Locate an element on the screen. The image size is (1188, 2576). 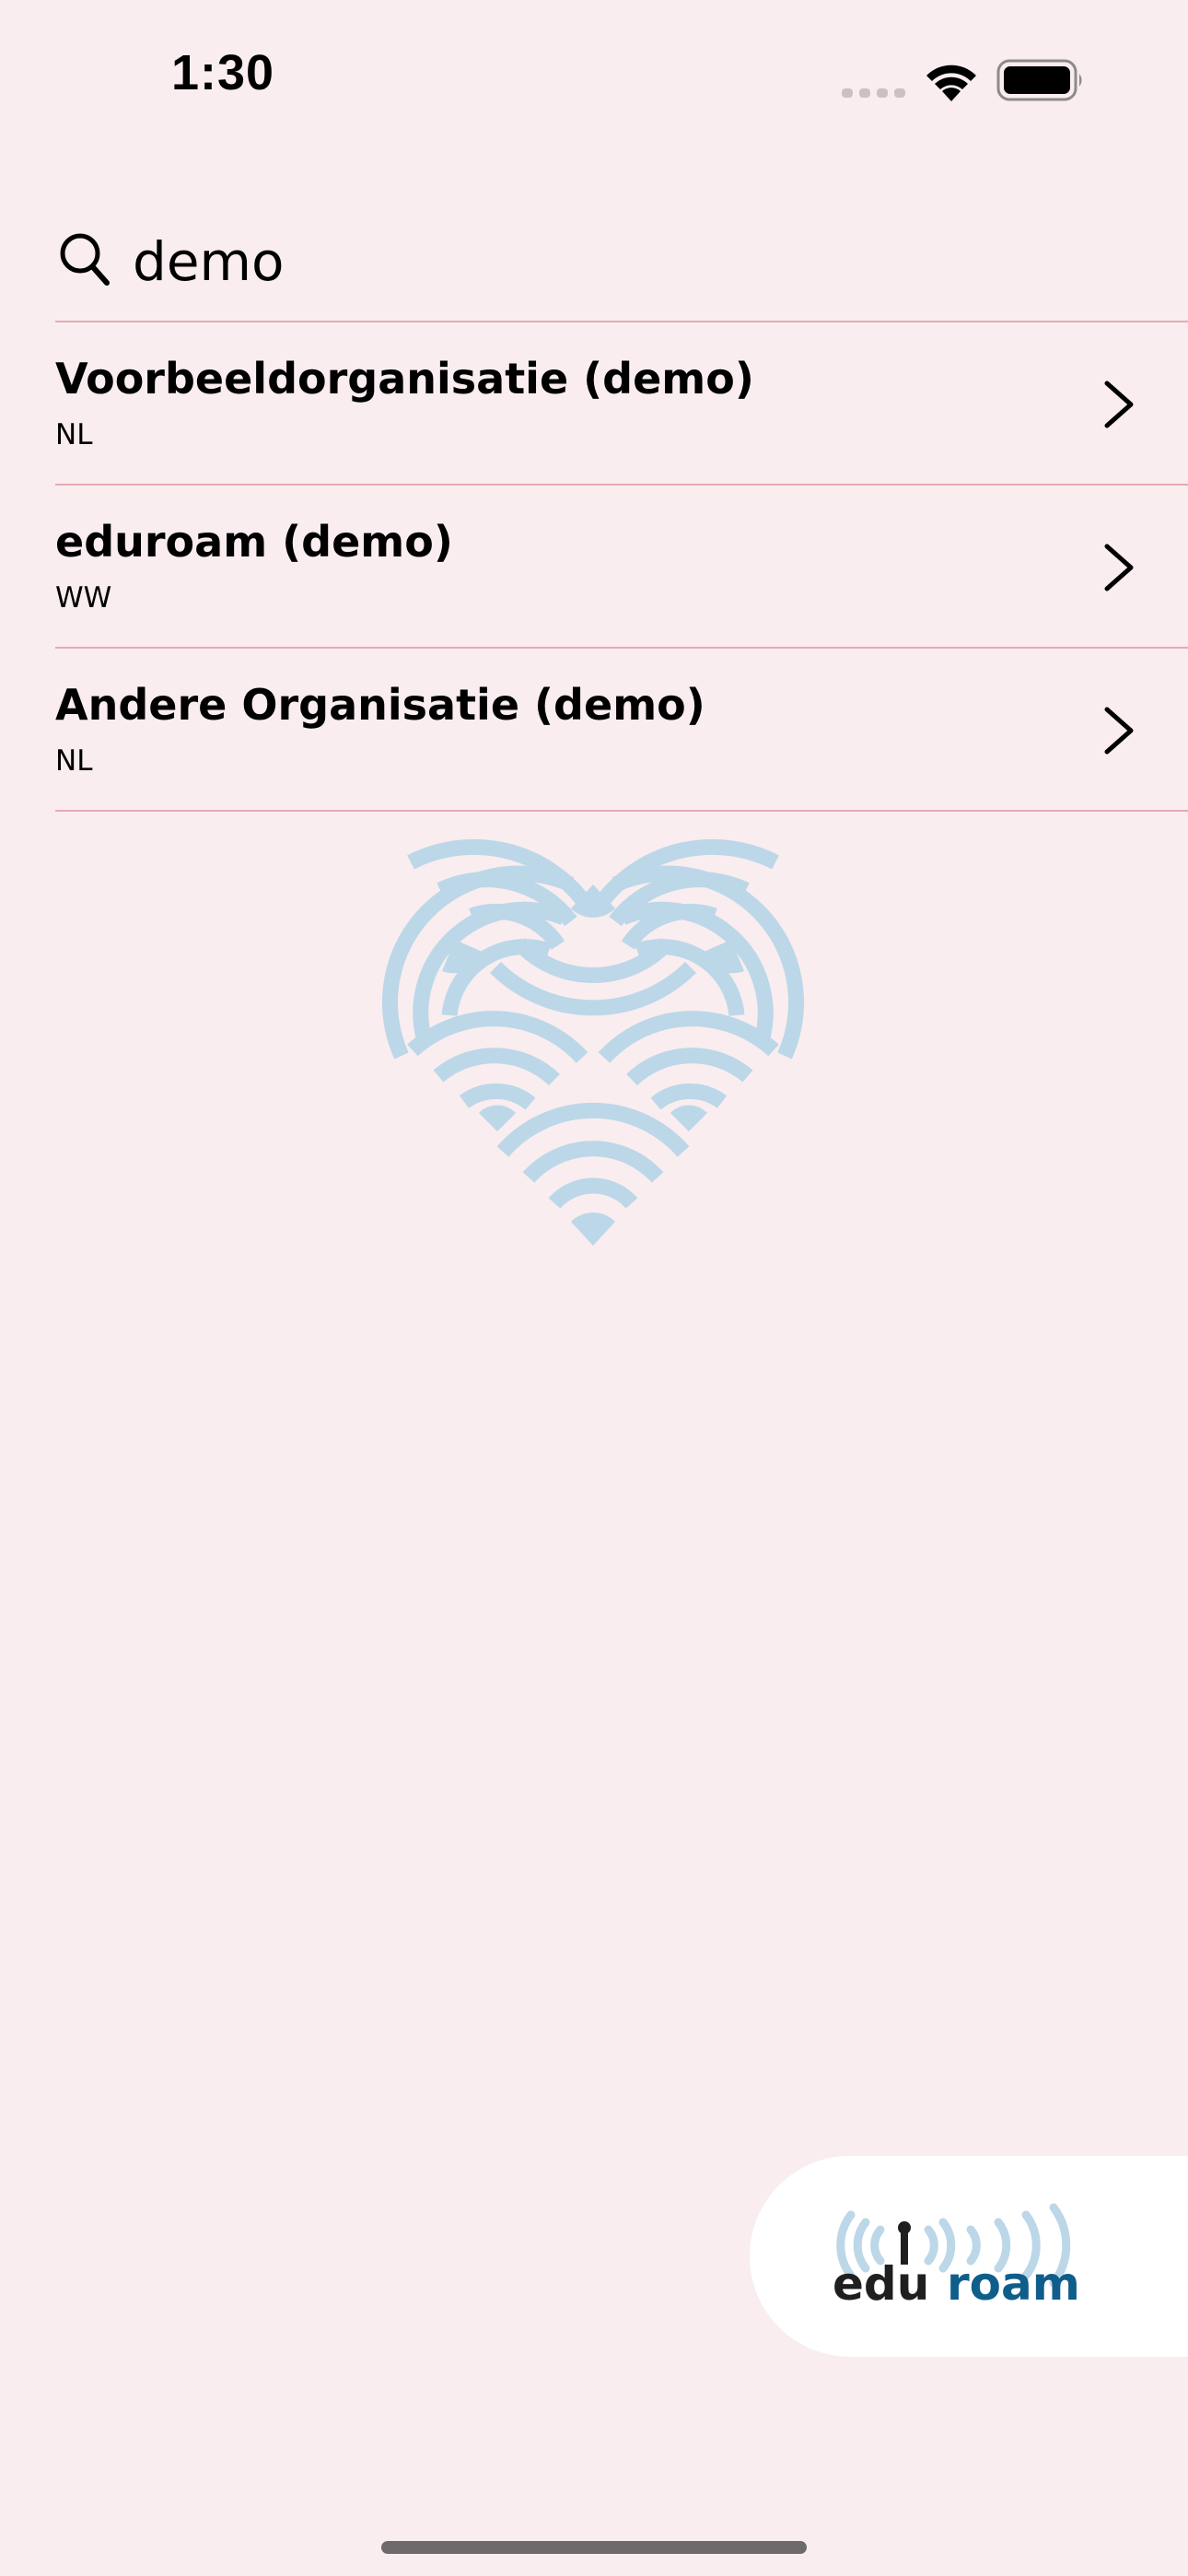
battery-icon is located at coordinates (1039, 80).